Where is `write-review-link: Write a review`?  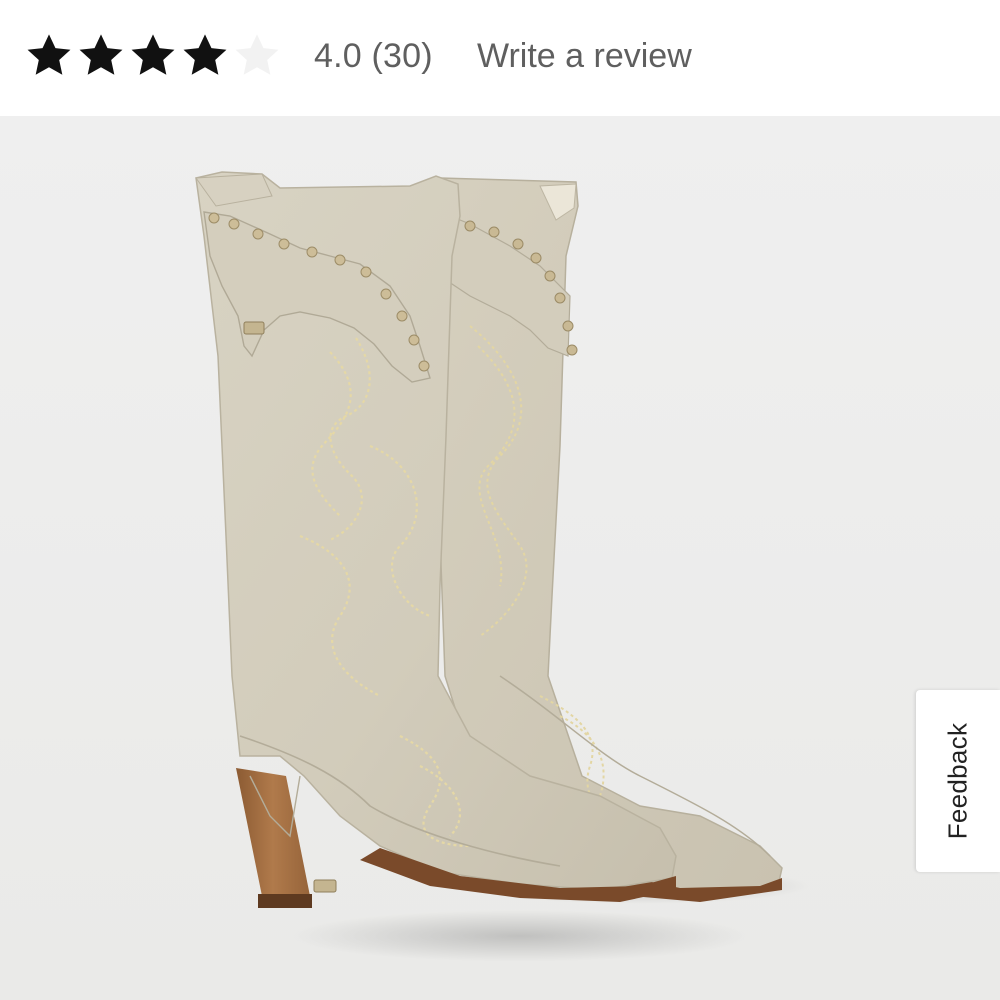 write-review-link: Write a review is located at coordinates (584, 56).